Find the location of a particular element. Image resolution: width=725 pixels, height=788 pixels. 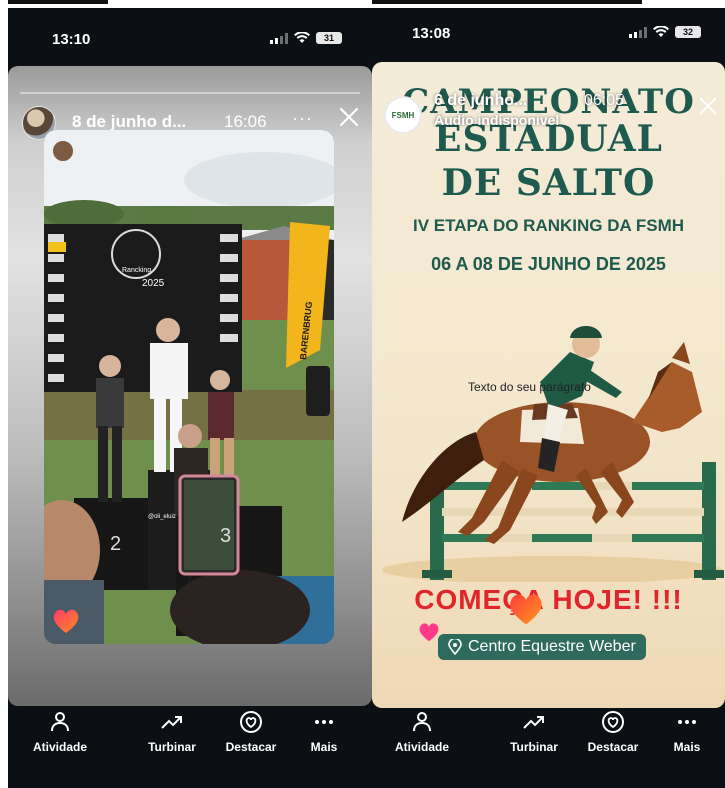

audio-status: Áudio indisponível is located at coordinates (497, 120).